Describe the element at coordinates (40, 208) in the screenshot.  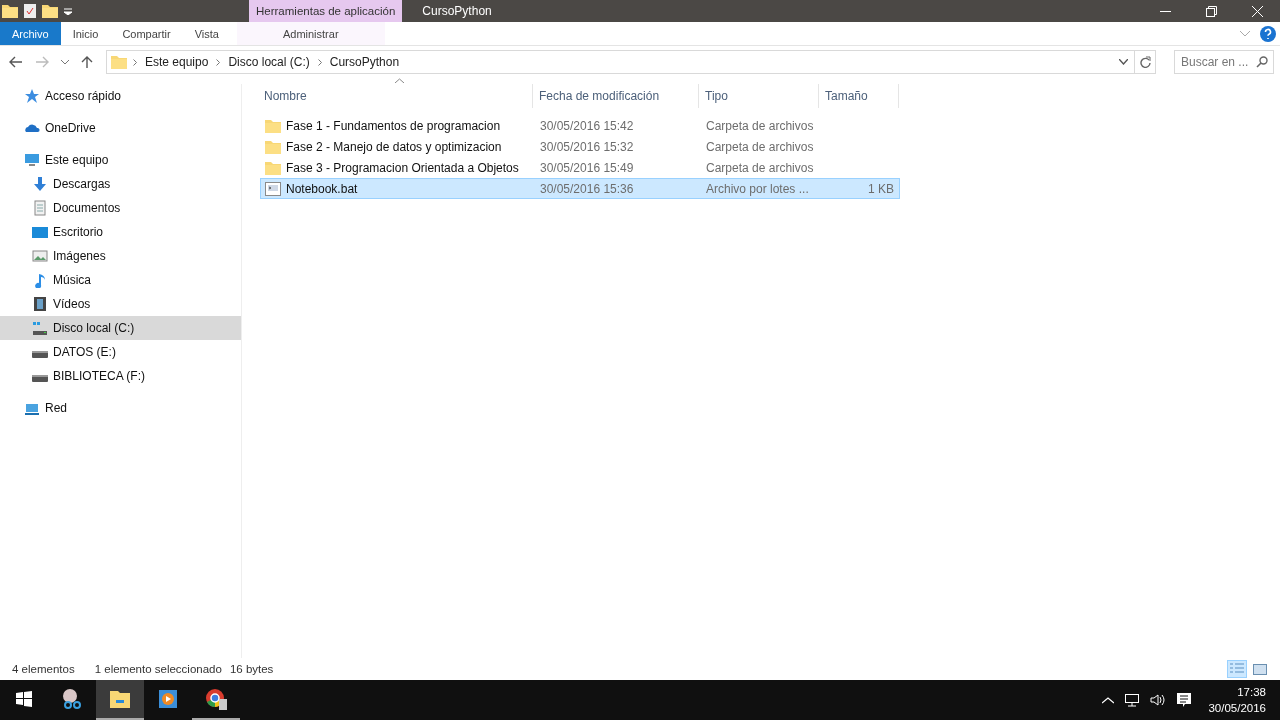
I see `document-icon` at that location.